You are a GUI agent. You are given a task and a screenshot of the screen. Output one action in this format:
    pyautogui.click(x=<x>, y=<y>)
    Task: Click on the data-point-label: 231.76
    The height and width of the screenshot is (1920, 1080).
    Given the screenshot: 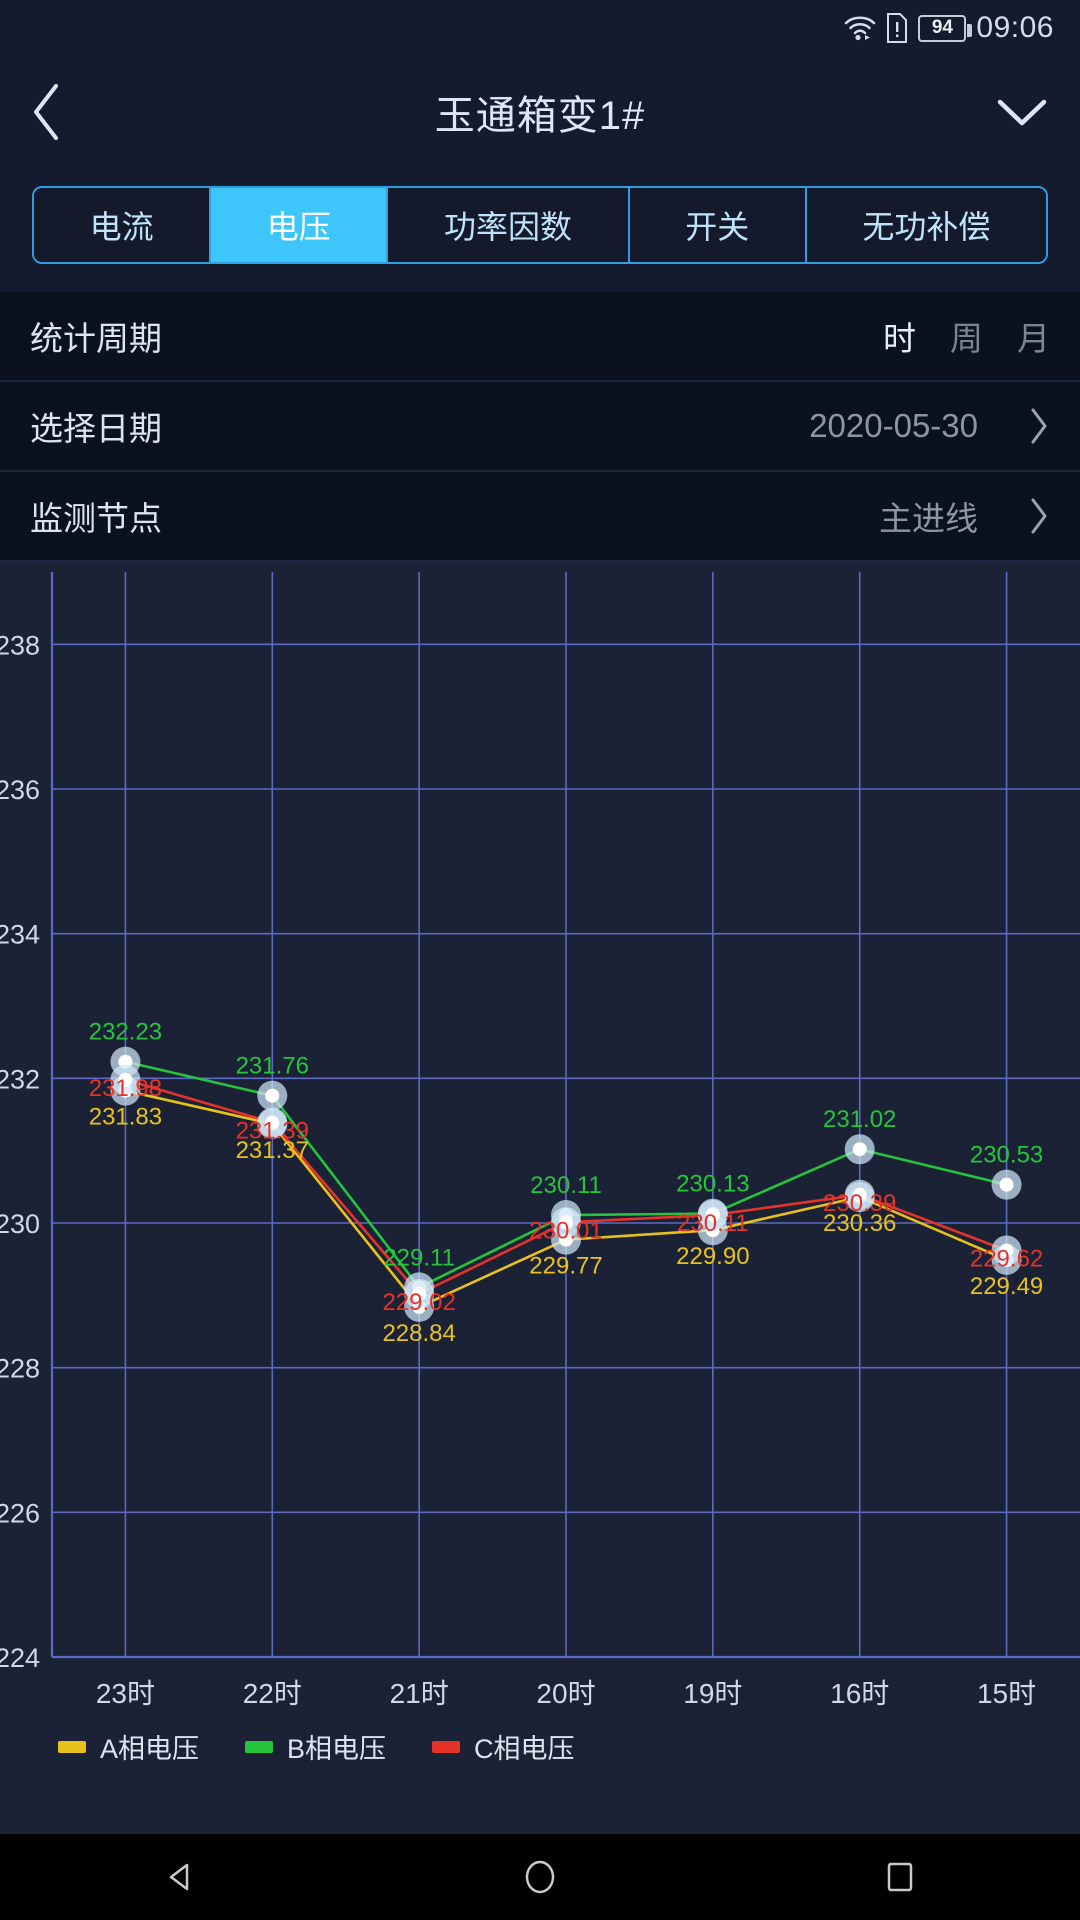 What is the action you would take?
    pyautogui.click(x=272, y=1066)
    